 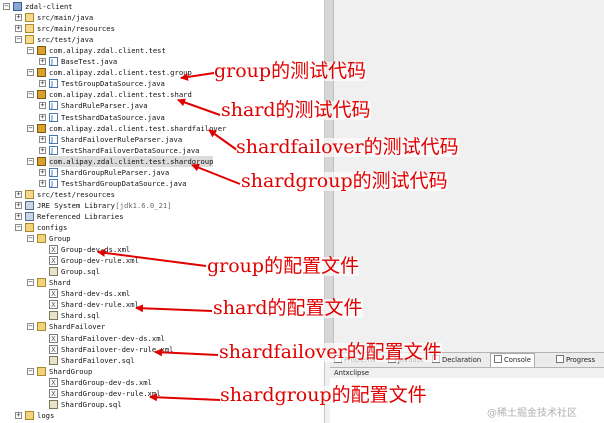 What do you see at coordinates (111, 393) in the screenshot?
I see `tree-item-label: ShardGroup-dev-rule.xml` at bounding box center [111, 393].